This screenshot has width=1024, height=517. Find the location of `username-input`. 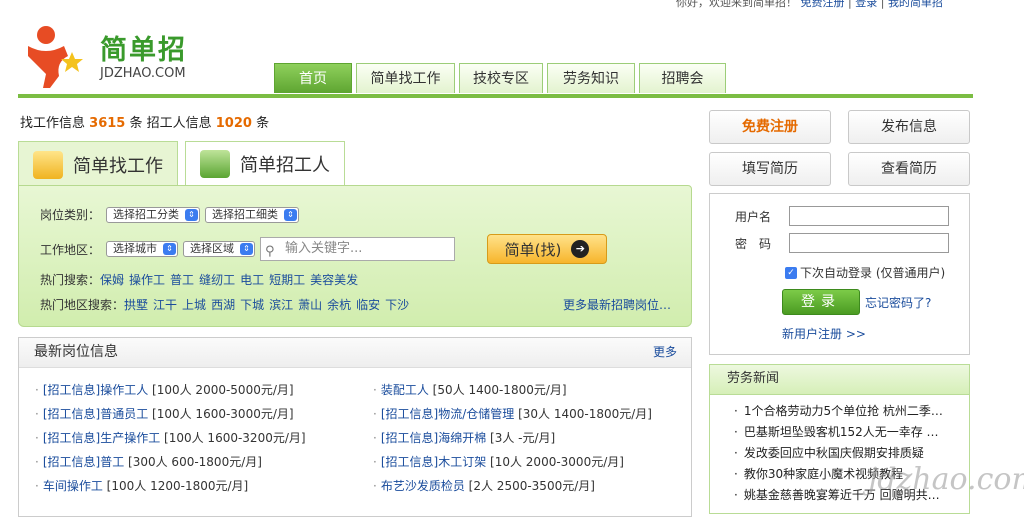

username-input is located at coordinates (869, 216).